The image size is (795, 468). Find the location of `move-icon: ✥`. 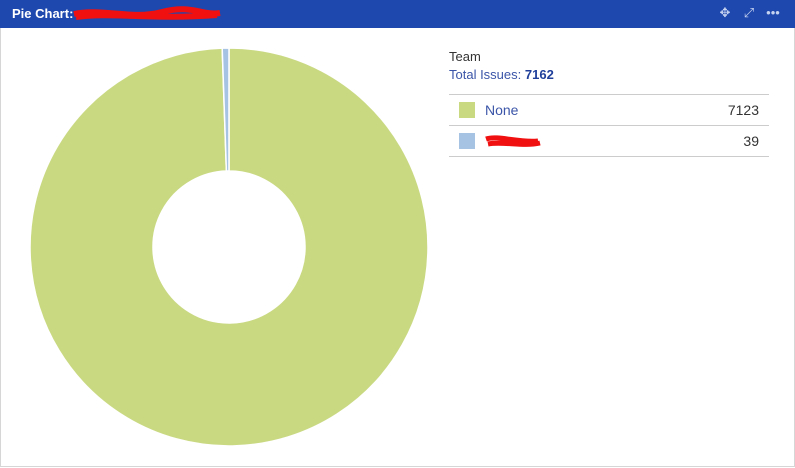

move-icon: ✥ is located at coordinates (725, 14).